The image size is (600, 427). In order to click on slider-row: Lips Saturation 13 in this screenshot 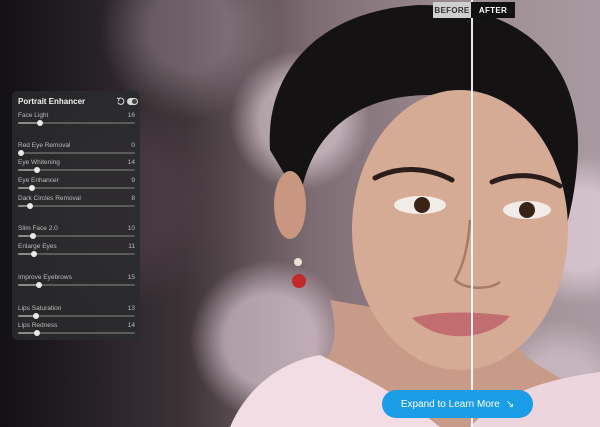, I will do `click(76, 314)`.